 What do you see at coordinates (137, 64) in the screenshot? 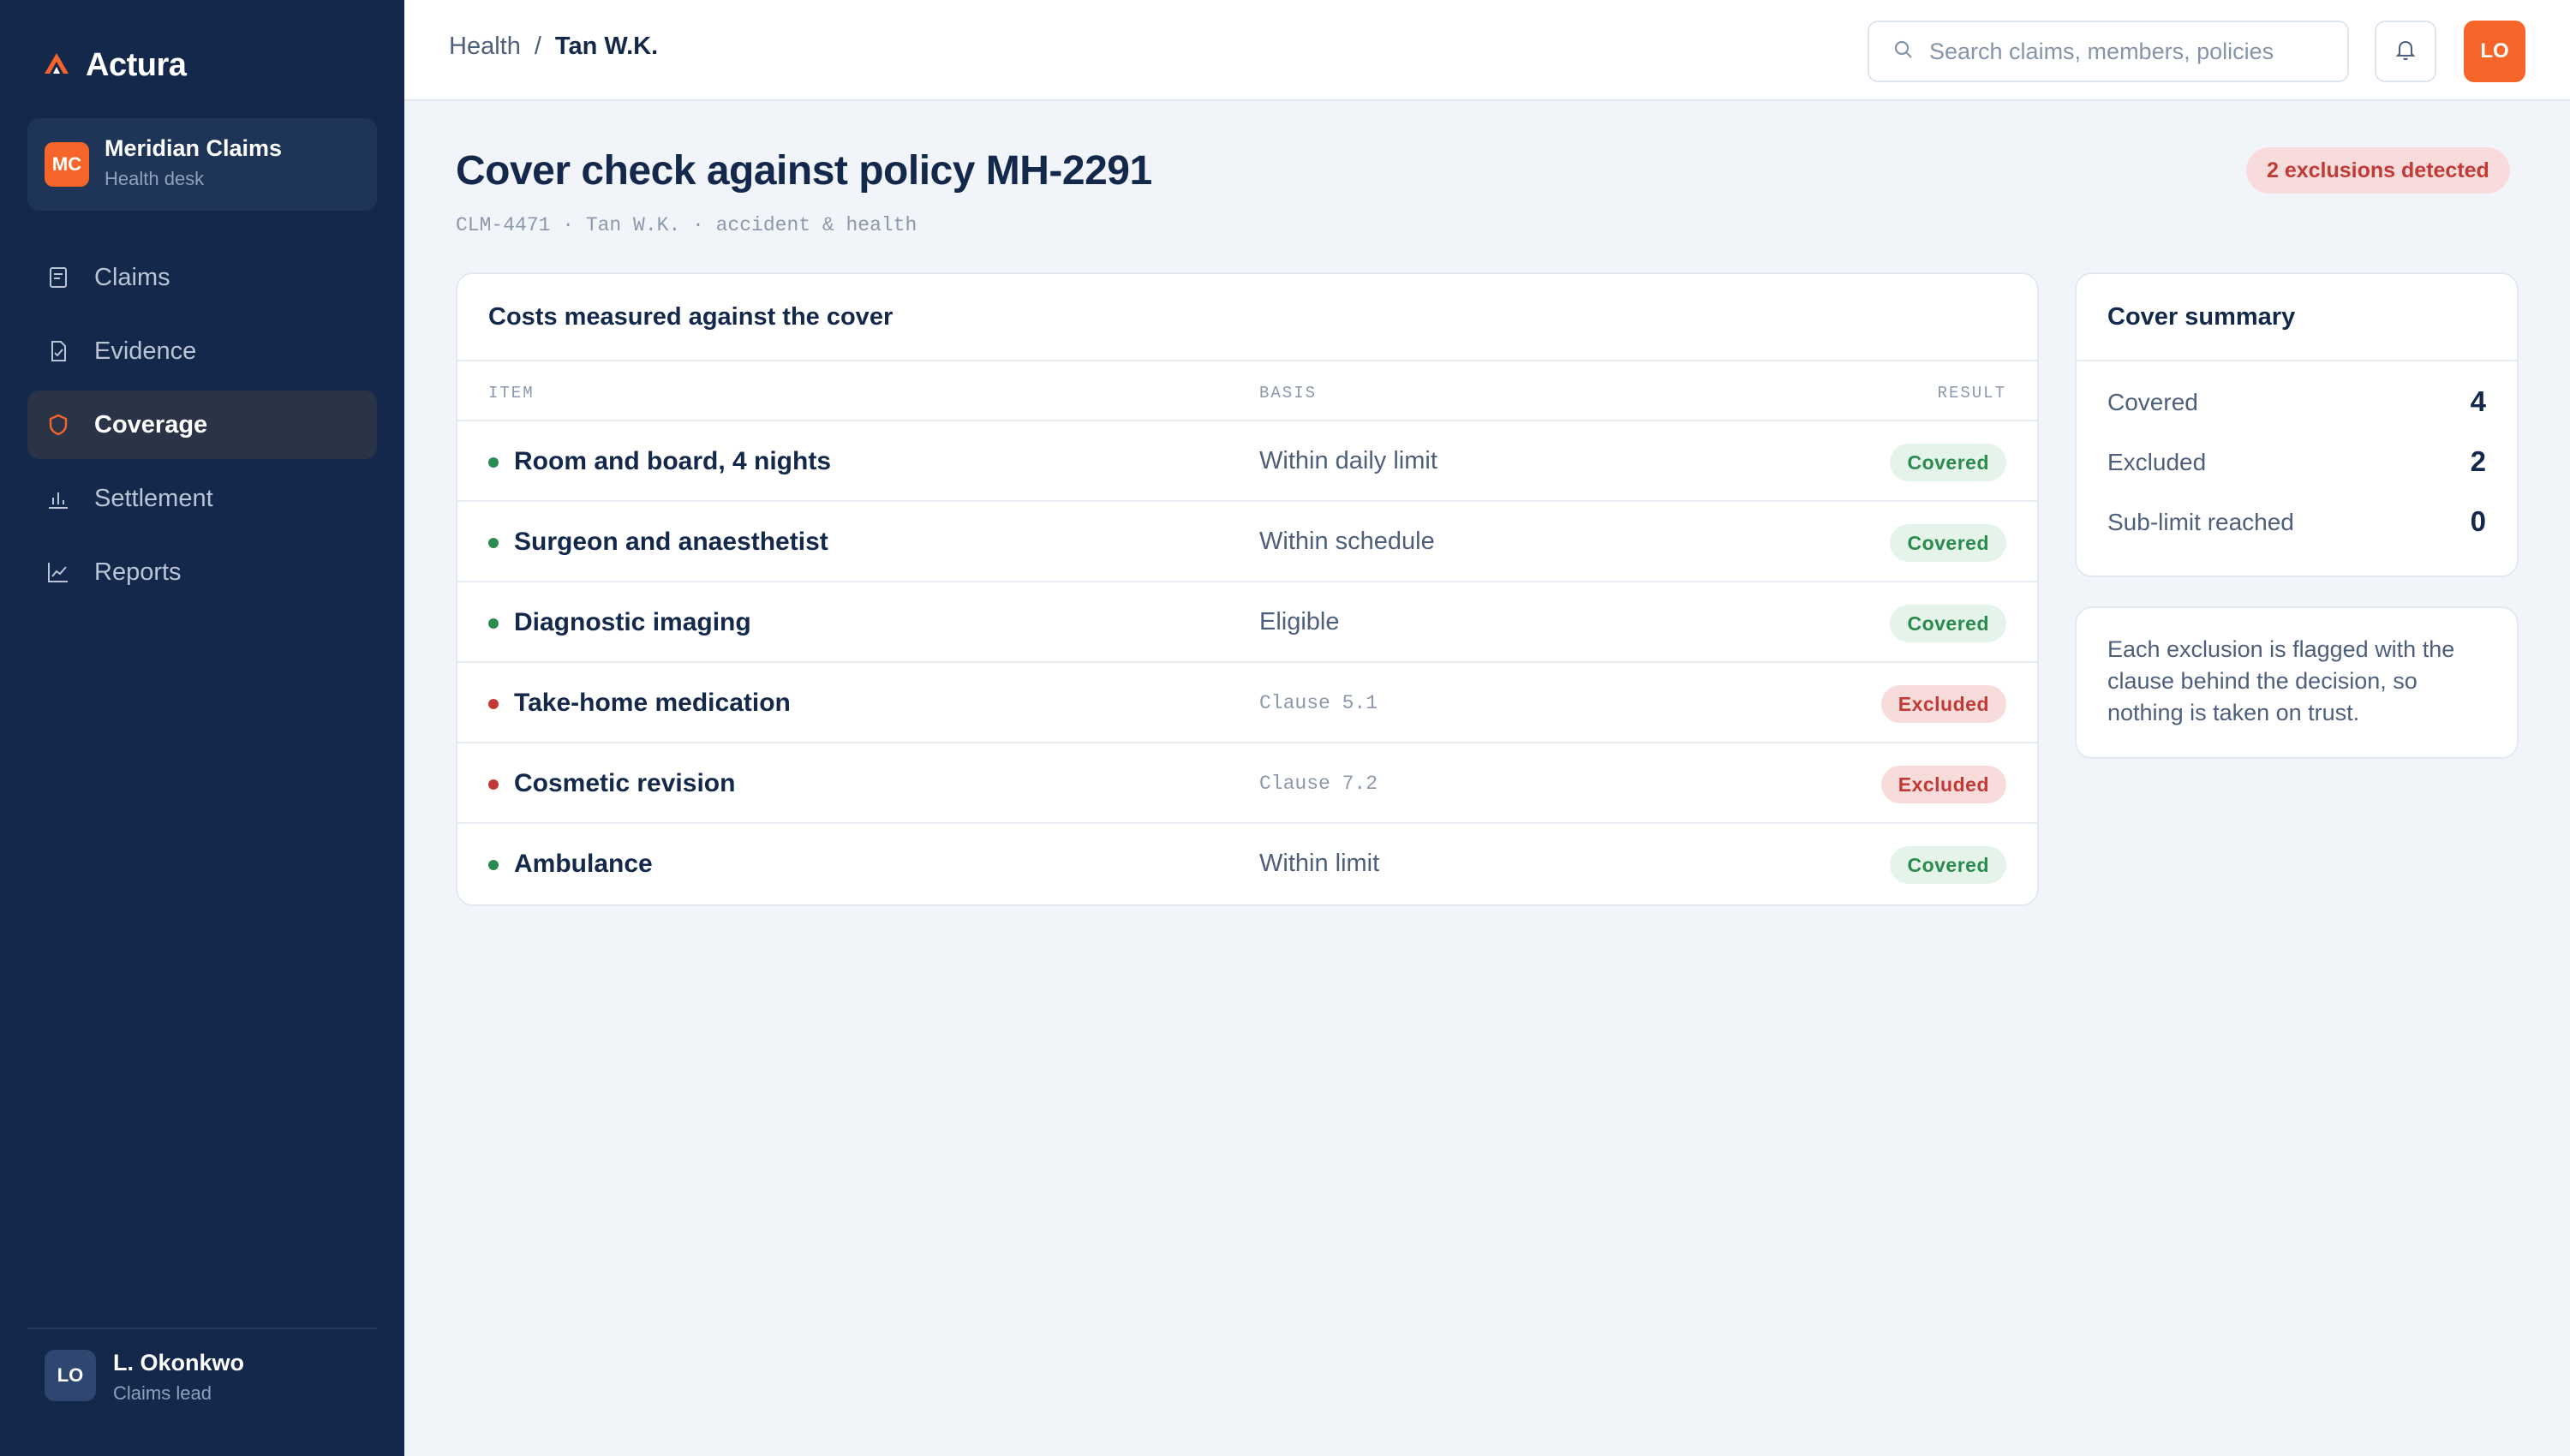
I see `app-name: Actura` at bounding box center [137, 64].